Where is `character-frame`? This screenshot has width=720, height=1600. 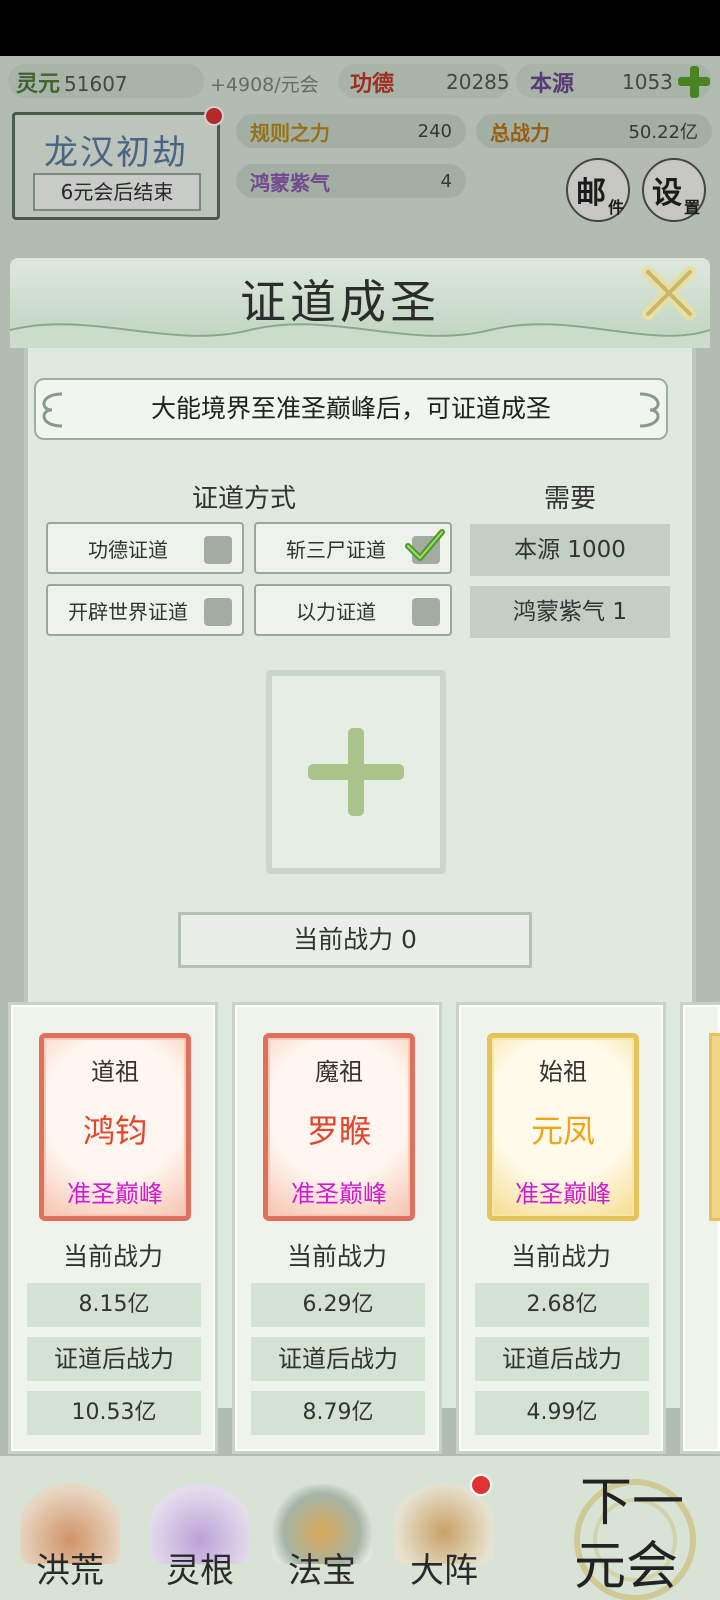 character-frame is located at coordinates (714, 1127).